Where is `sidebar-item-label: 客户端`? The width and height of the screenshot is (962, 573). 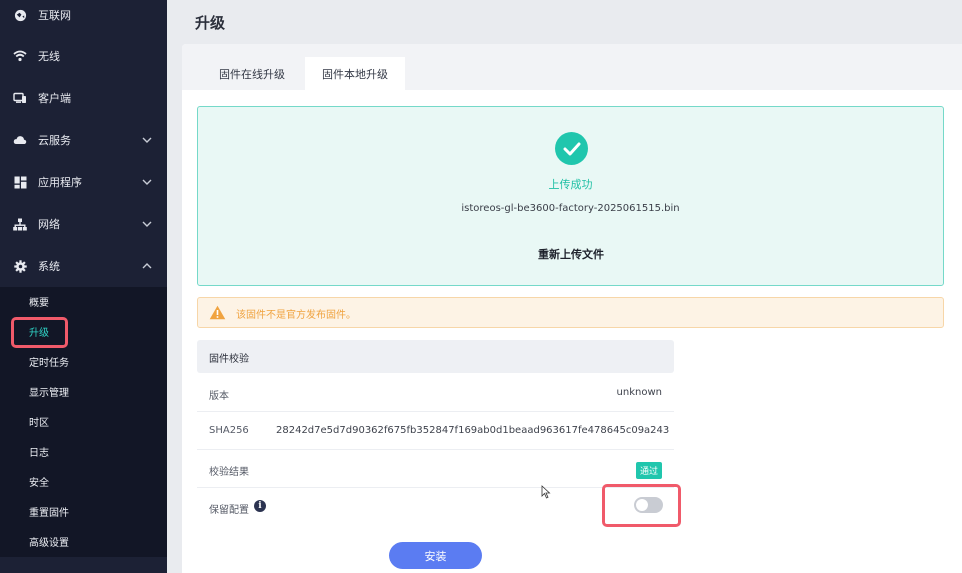 sidebar-item-label: 客户端 is located at coordinates (54, 98).